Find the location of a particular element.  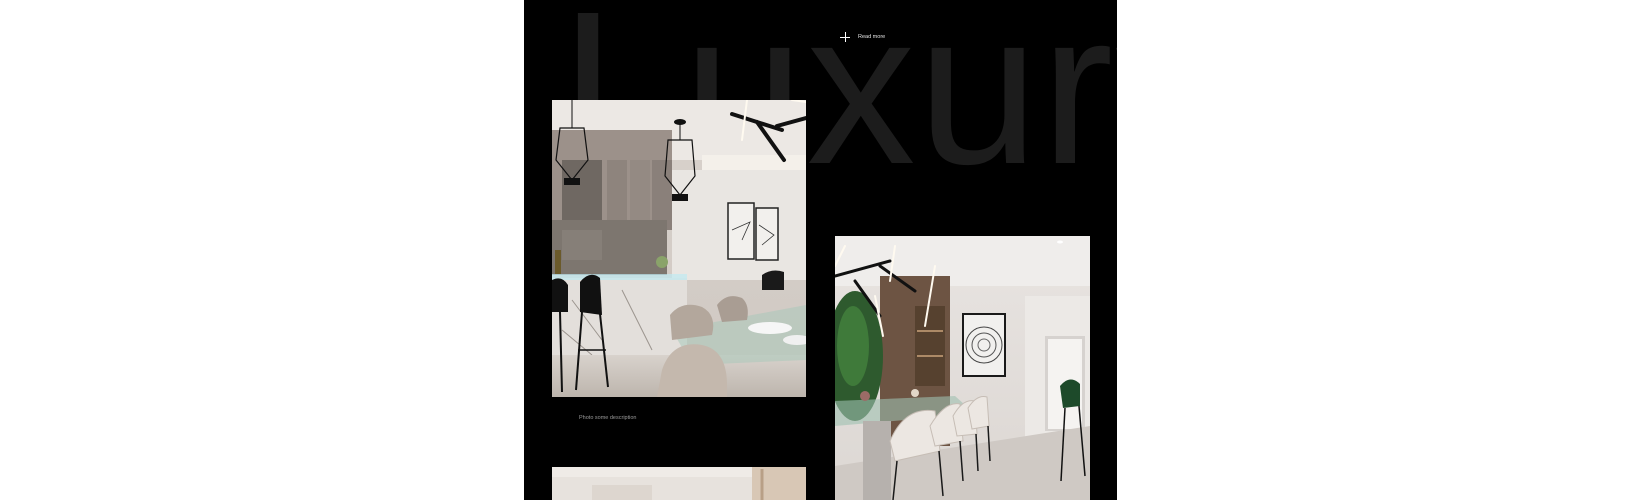

partial-photo-image is located at coordinates (679, 483).